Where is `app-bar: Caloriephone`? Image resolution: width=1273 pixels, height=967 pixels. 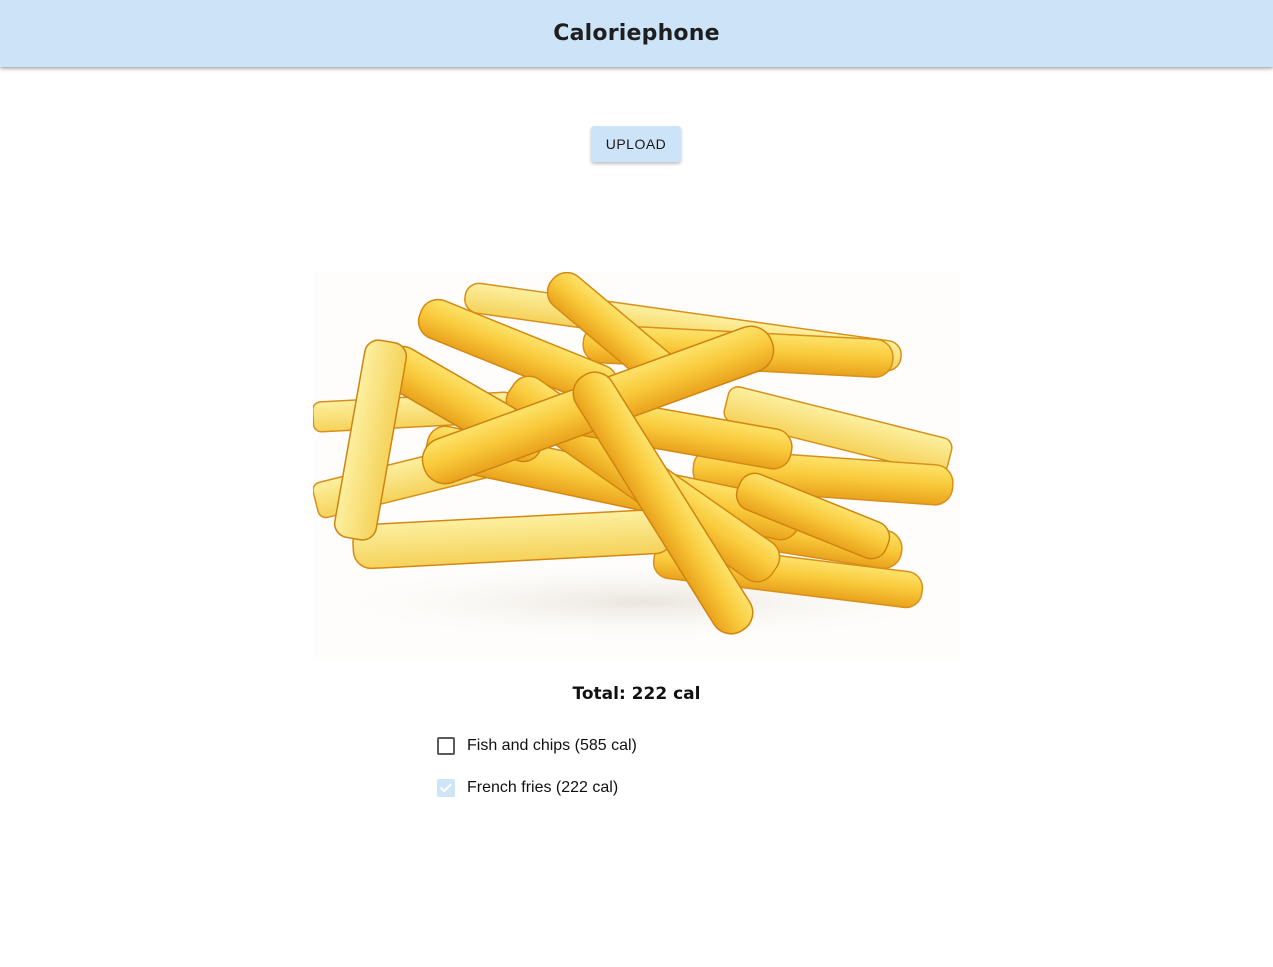
app-bar: Caloriephone is located at coordinates (636, 33).